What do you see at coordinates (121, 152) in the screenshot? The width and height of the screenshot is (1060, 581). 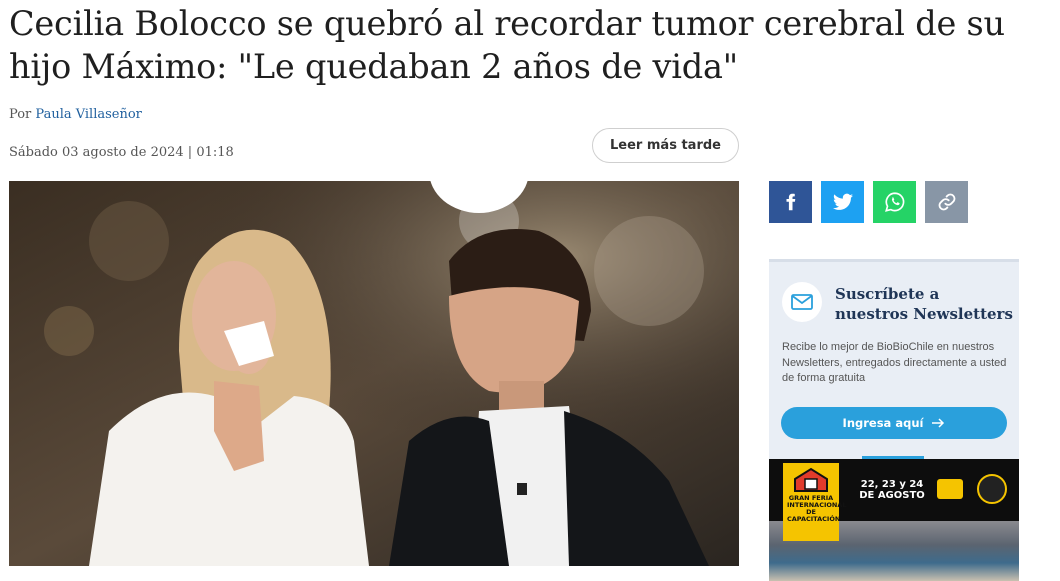 I see `publish-date: Sábado 03 agosto de 2024 | 01:18` at bounding box center [121, 152].